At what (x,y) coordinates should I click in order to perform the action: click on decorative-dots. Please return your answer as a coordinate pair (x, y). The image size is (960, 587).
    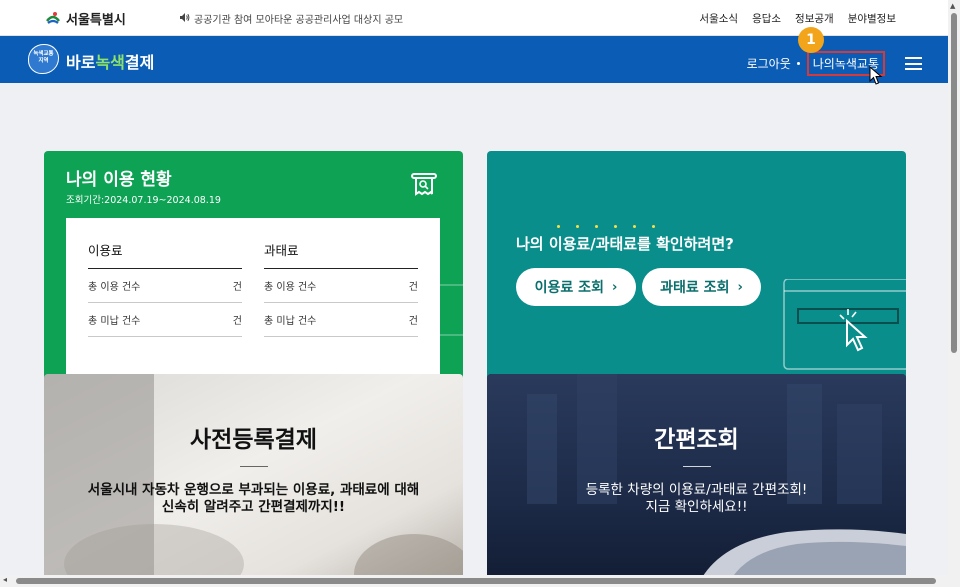
    Looking at the image, I should click on (606, 226).